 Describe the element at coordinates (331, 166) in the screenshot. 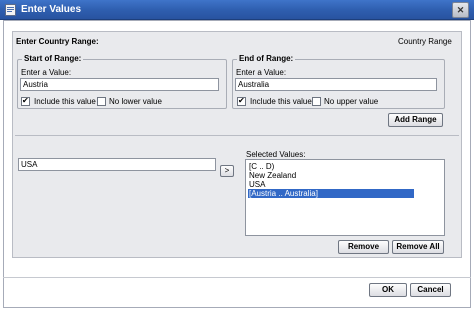

I see `list-item: [C .. D)` at that location.